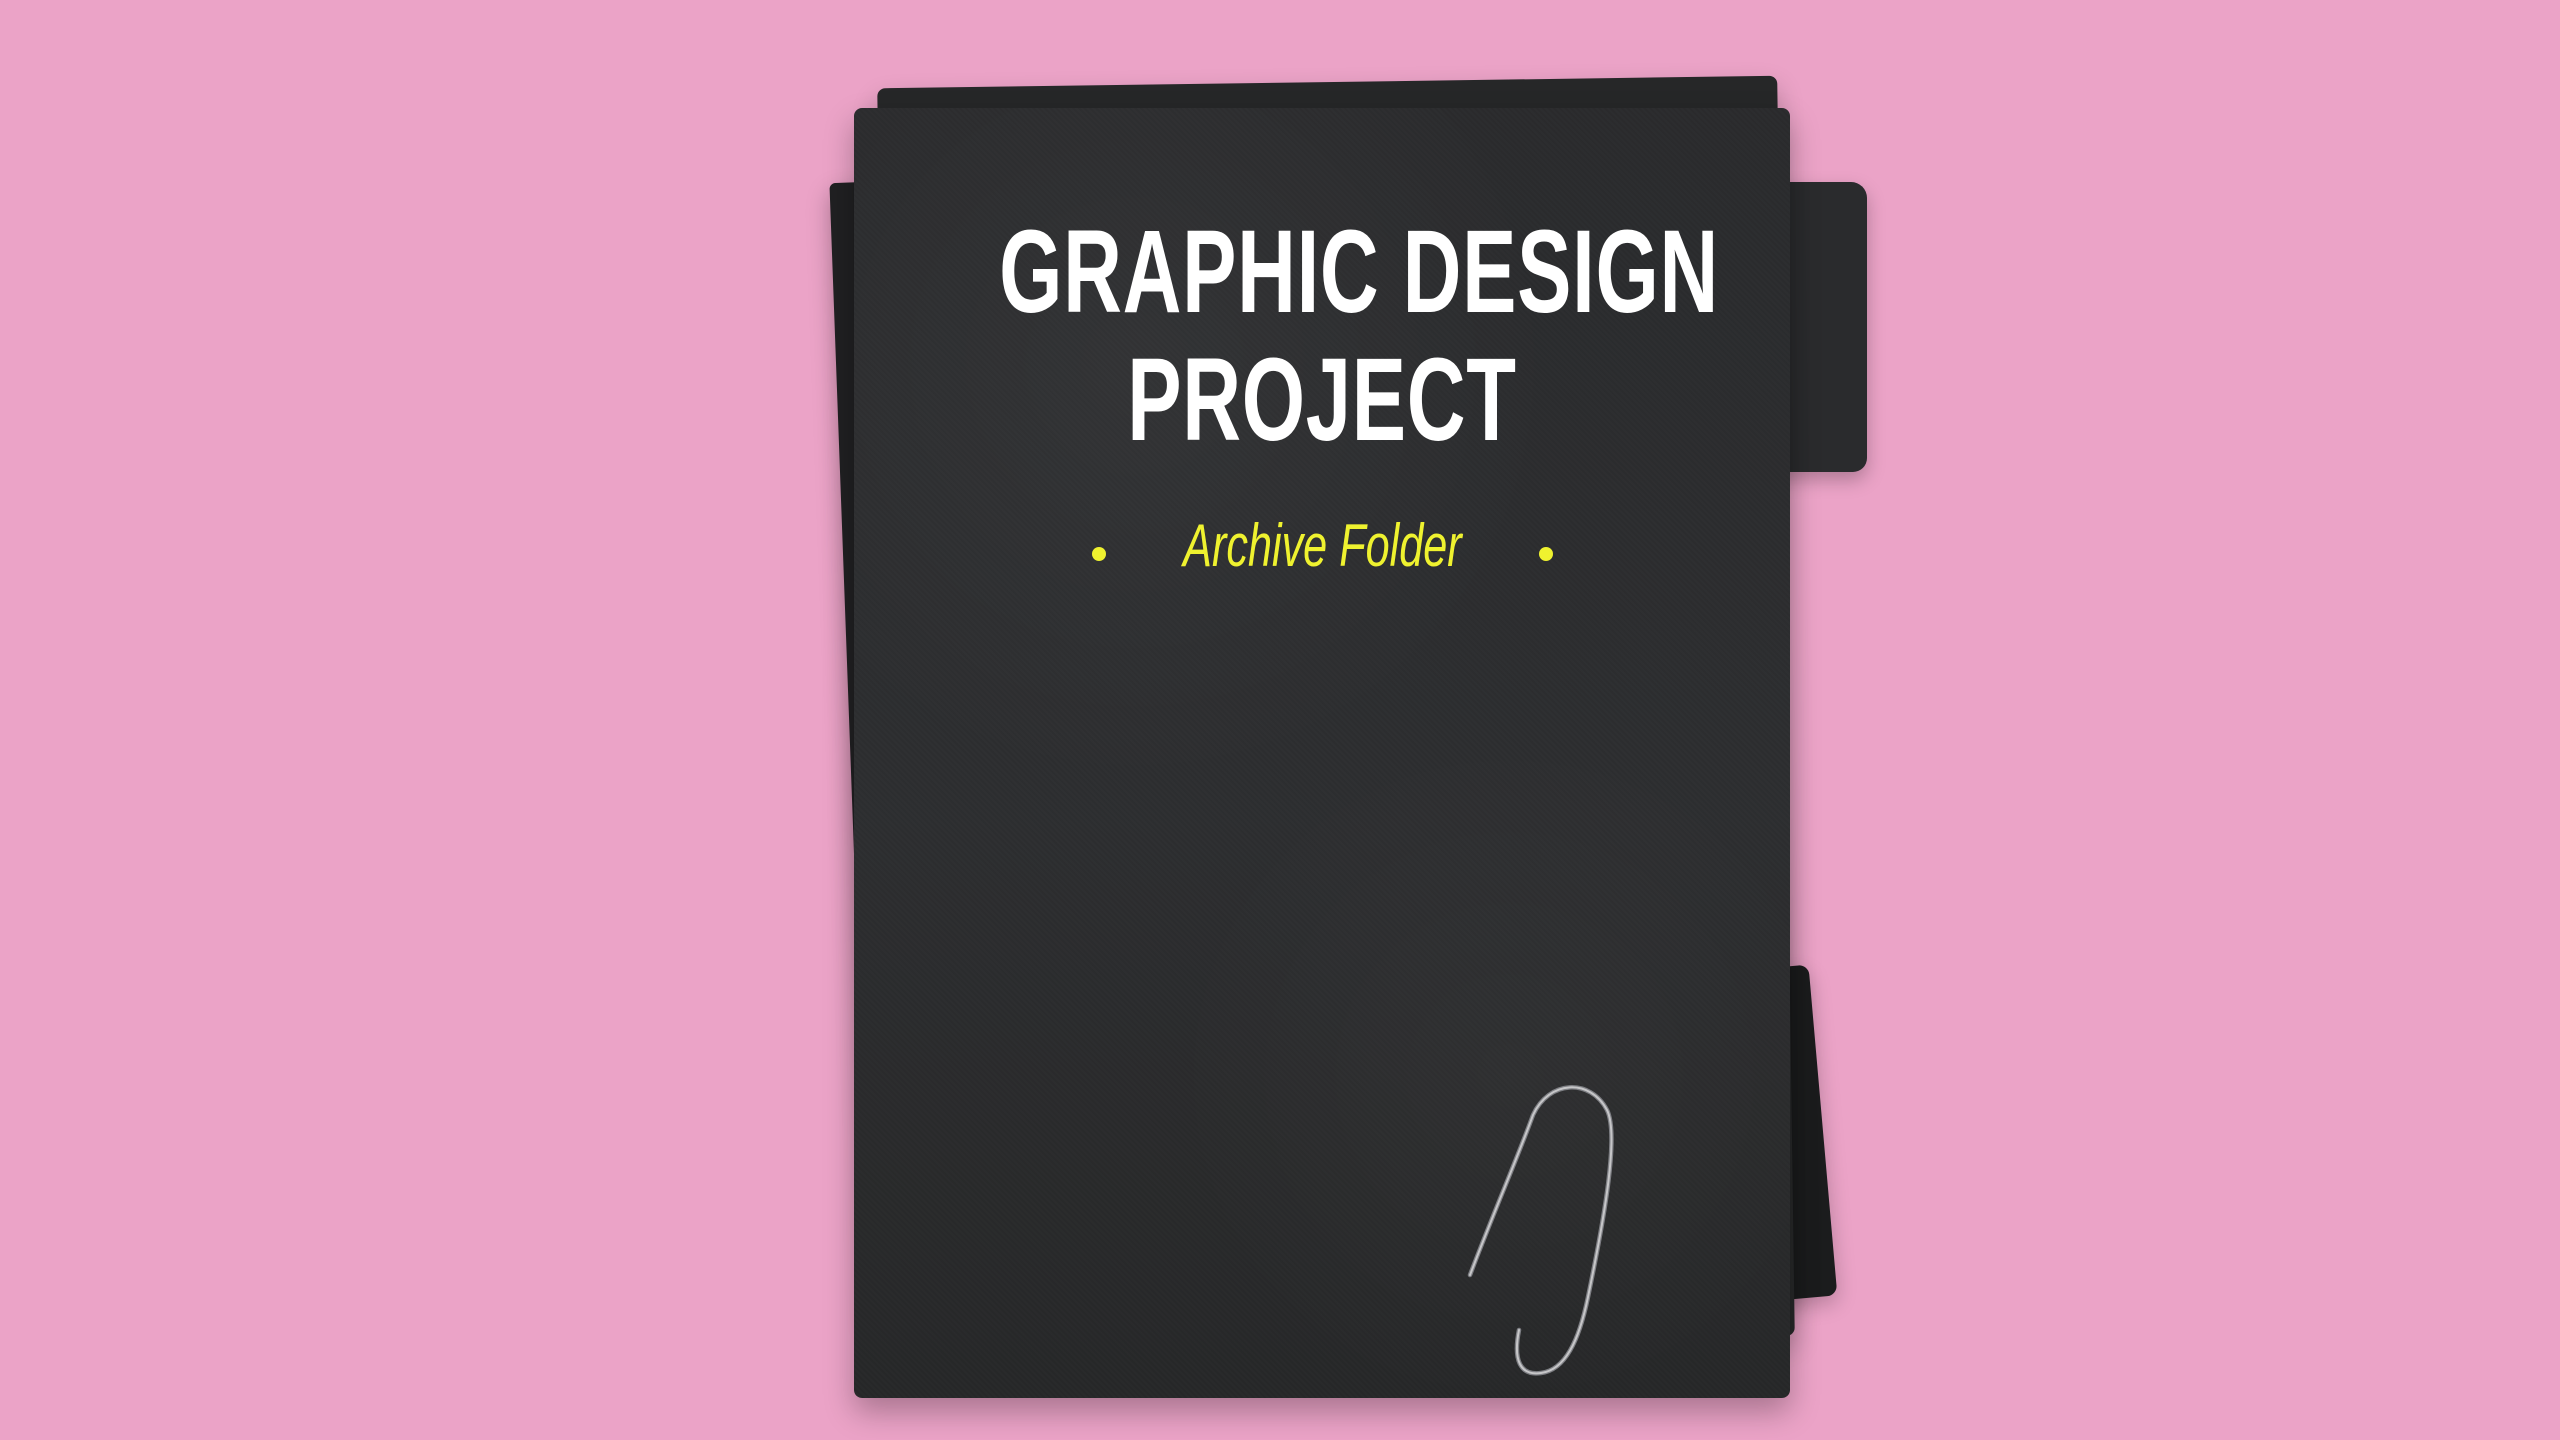 Image resolution: width=2560 pixels, height=1440 pixels. I want to click on folder-subtitle: Archive Folder, so click(1322, 546).